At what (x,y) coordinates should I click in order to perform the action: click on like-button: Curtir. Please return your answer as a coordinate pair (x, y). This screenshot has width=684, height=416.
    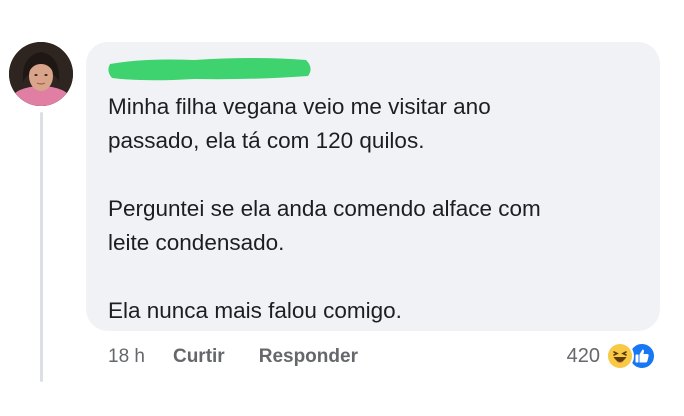
    Looking at the image, I should click on (199, 357).